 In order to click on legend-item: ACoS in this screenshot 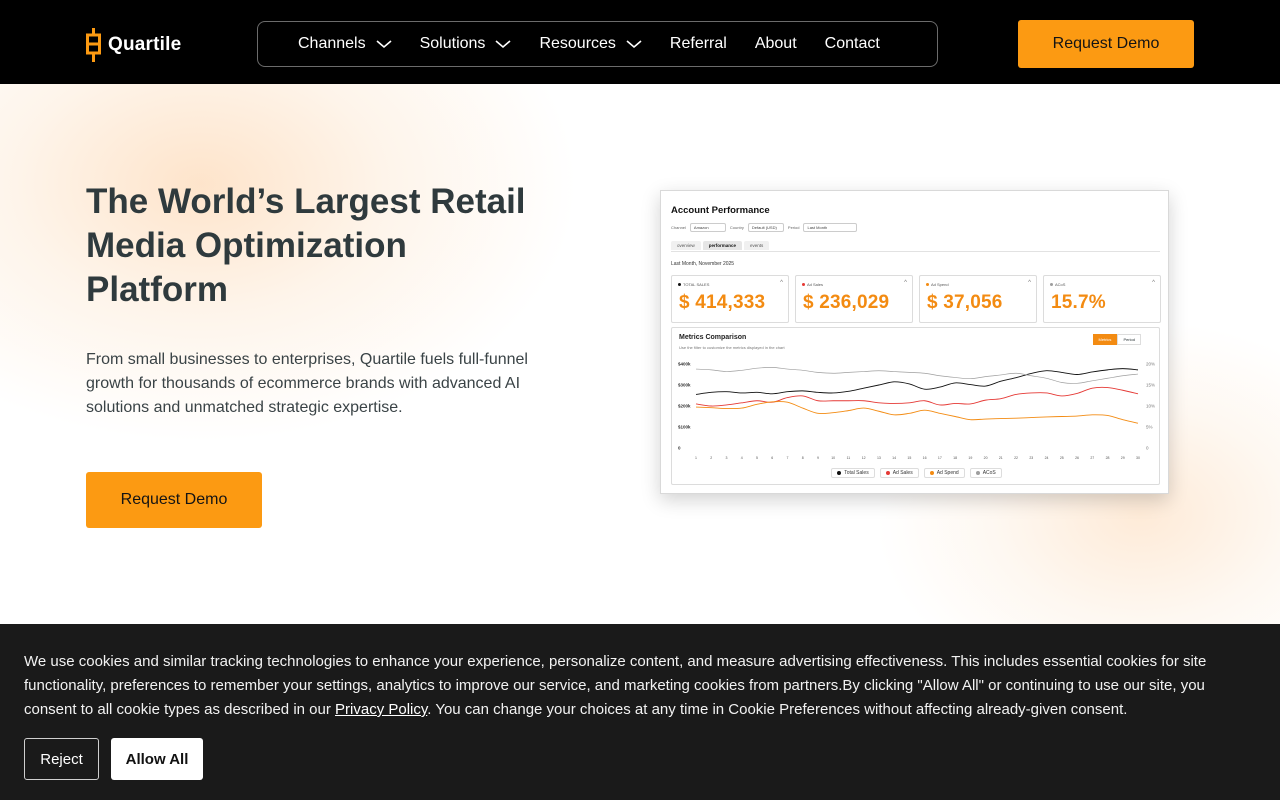, I will do `click(985, 473)`.